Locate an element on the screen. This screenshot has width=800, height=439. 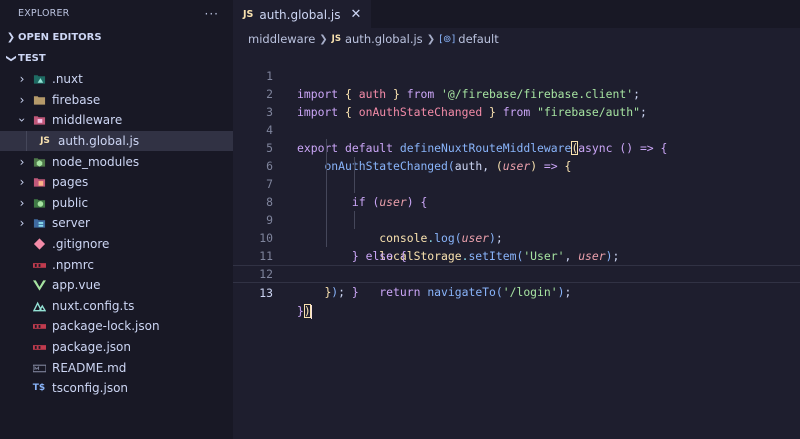
tree-file-readme: README.md is located at coordinates (116, 367).